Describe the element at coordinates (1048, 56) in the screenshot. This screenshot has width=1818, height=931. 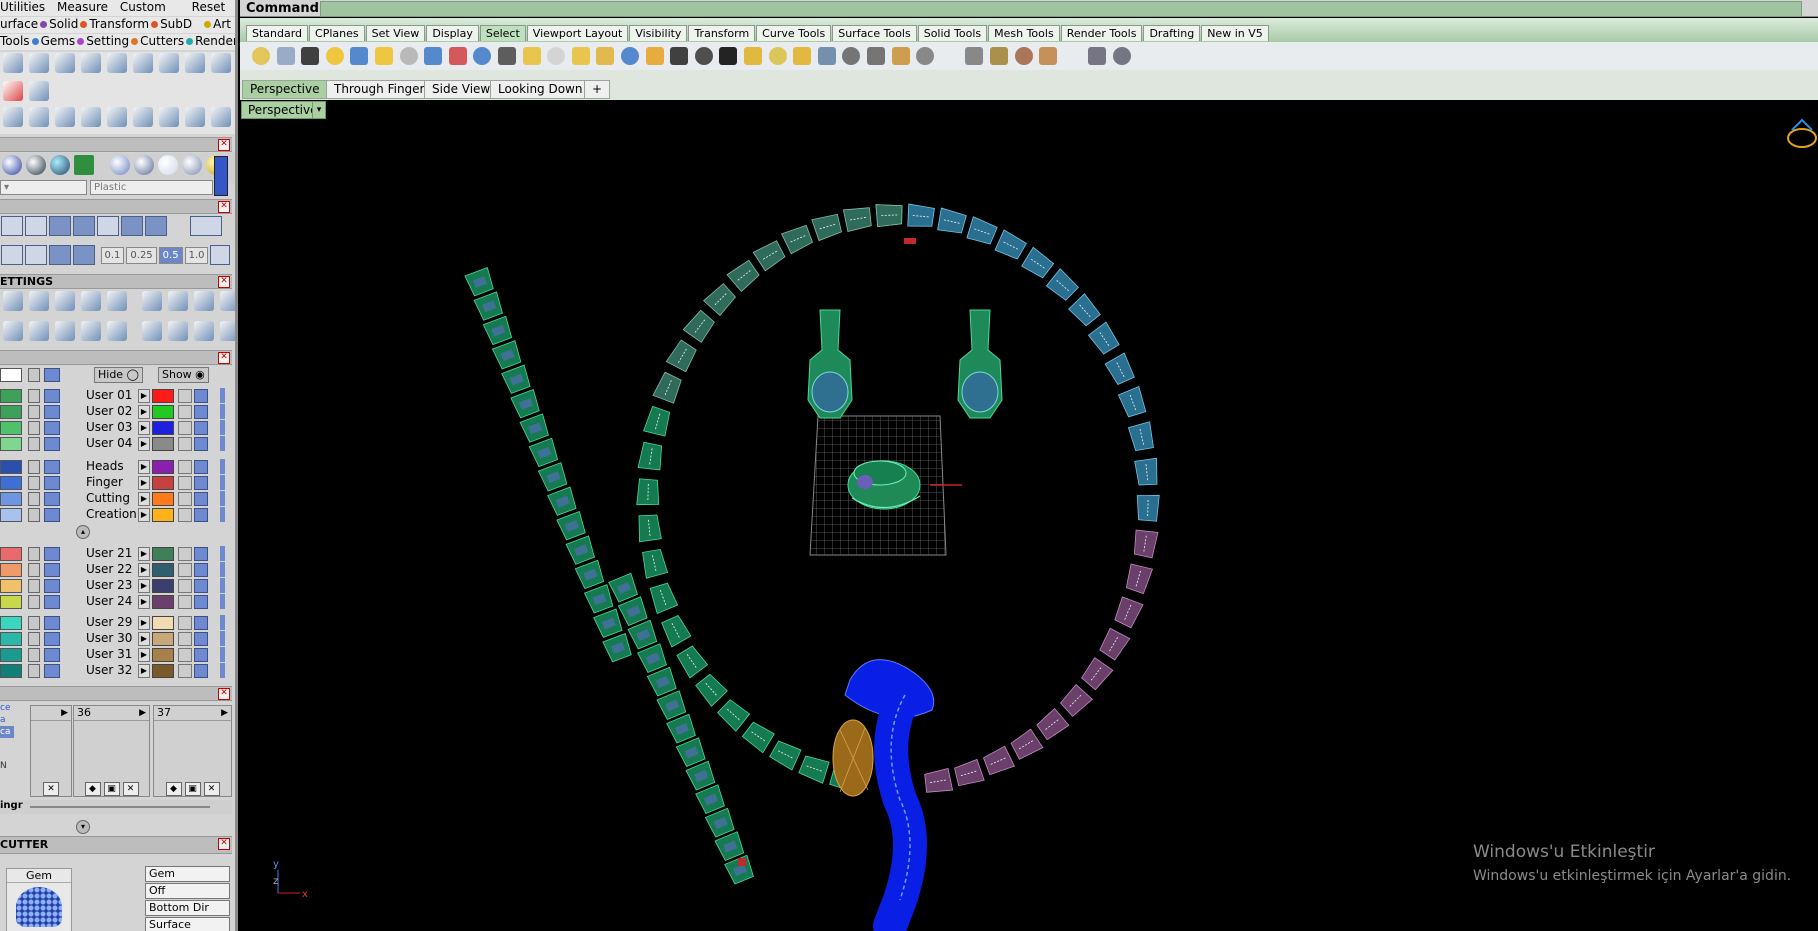
I see `select-brush-icon` at that location.